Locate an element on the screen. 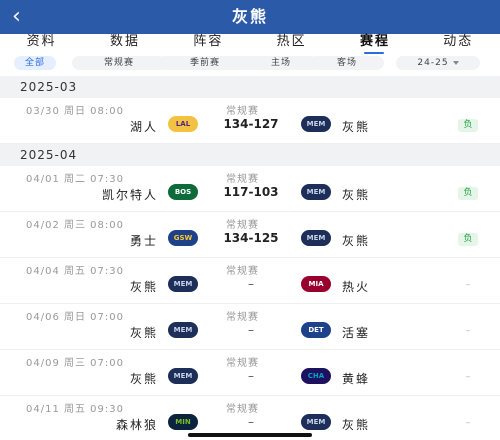 This screenshot has width=500, height=440. filter-regular-season: 常规赛 is located at coordinates (119, 63).